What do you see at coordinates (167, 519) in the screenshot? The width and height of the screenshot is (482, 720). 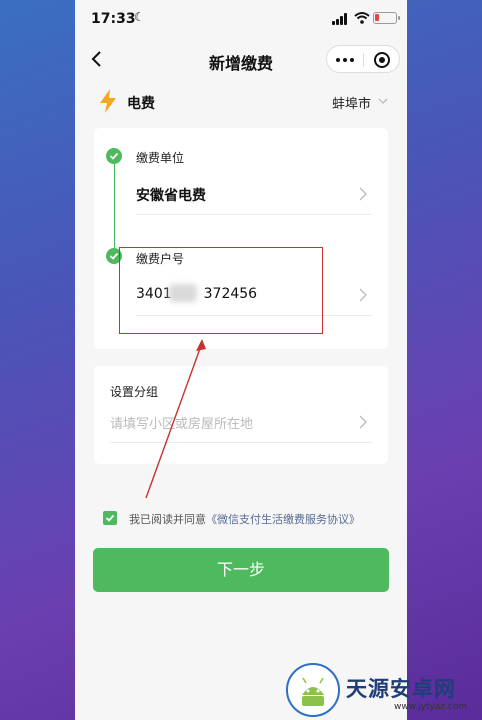 I see `agreement-prefix: 我已阅读并同意` at bounding box center [167, 519].